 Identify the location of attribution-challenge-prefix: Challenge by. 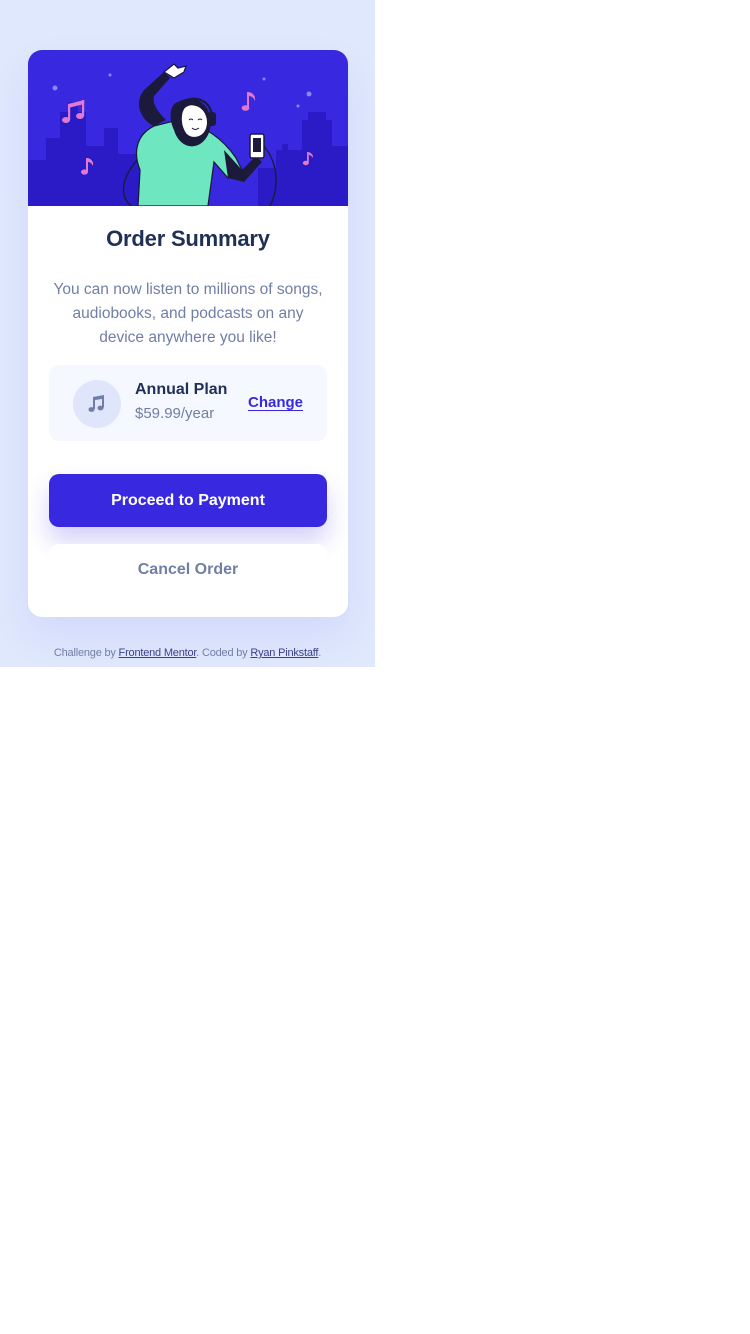
(86, 653).